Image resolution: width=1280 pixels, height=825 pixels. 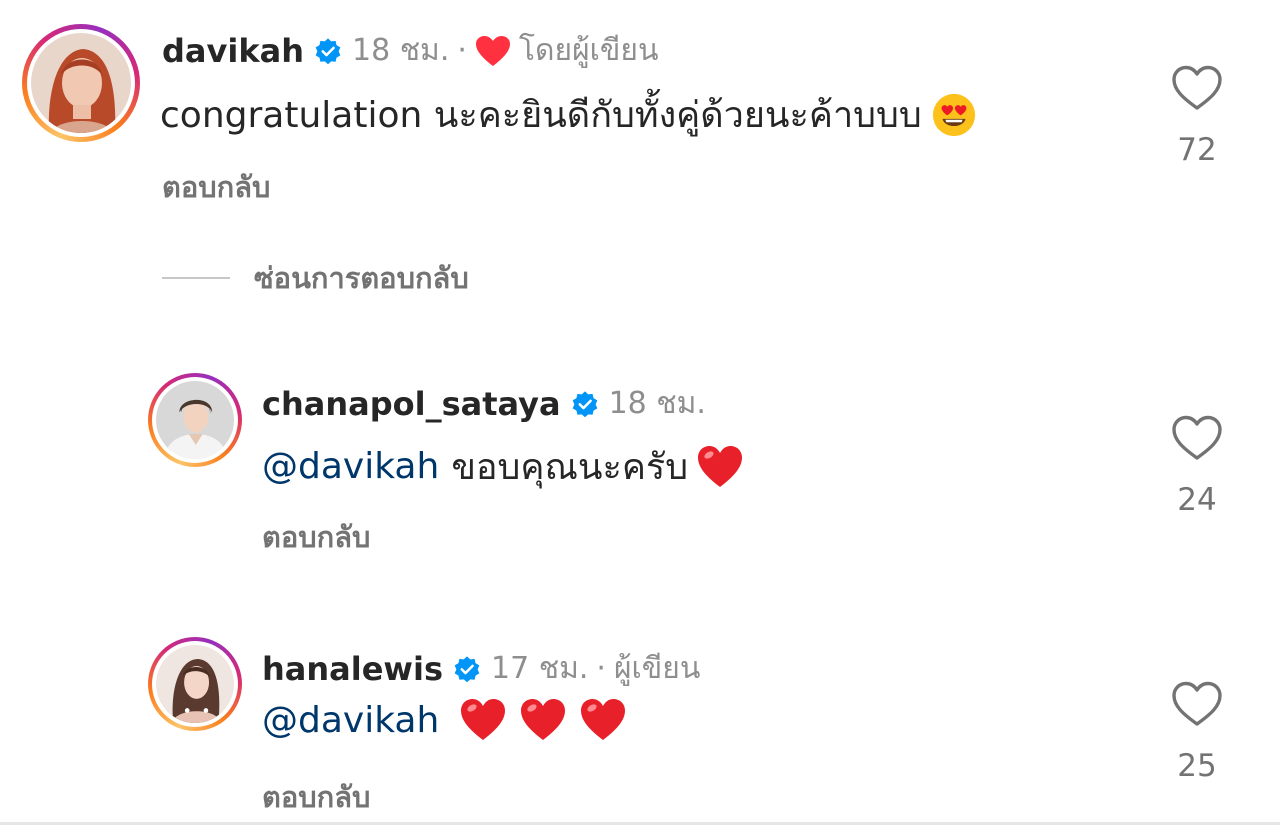 What do you see at coordinates (1197, 732) in the screenshot?
I see `like-group: 25` at bounding box center [1197, 732].